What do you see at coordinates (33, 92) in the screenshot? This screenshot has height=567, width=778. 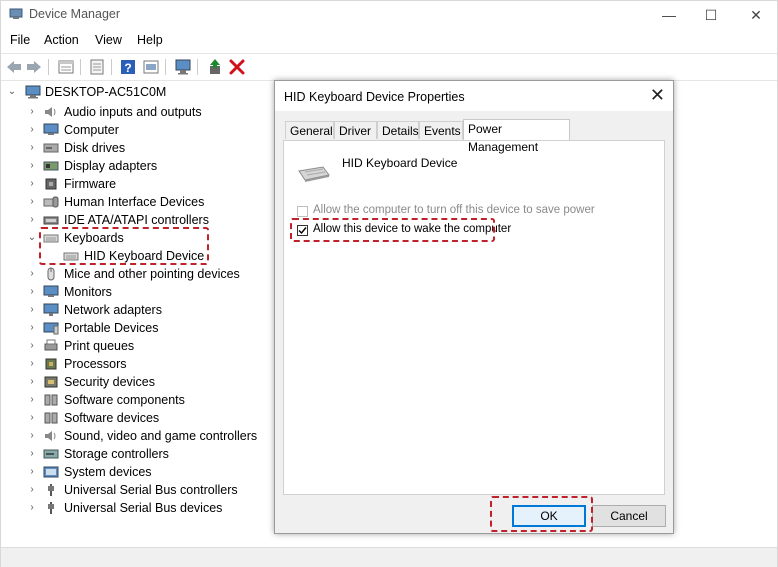 I see `computer-icon` at bounding box center [33, 92].